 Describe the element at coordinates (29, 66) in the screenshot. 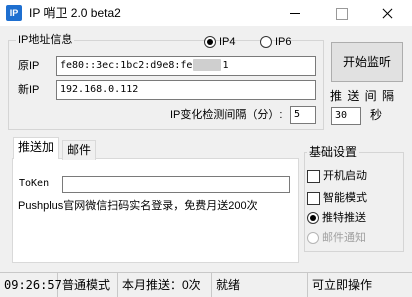

I see `original-ip-label: 原IP` at that location.